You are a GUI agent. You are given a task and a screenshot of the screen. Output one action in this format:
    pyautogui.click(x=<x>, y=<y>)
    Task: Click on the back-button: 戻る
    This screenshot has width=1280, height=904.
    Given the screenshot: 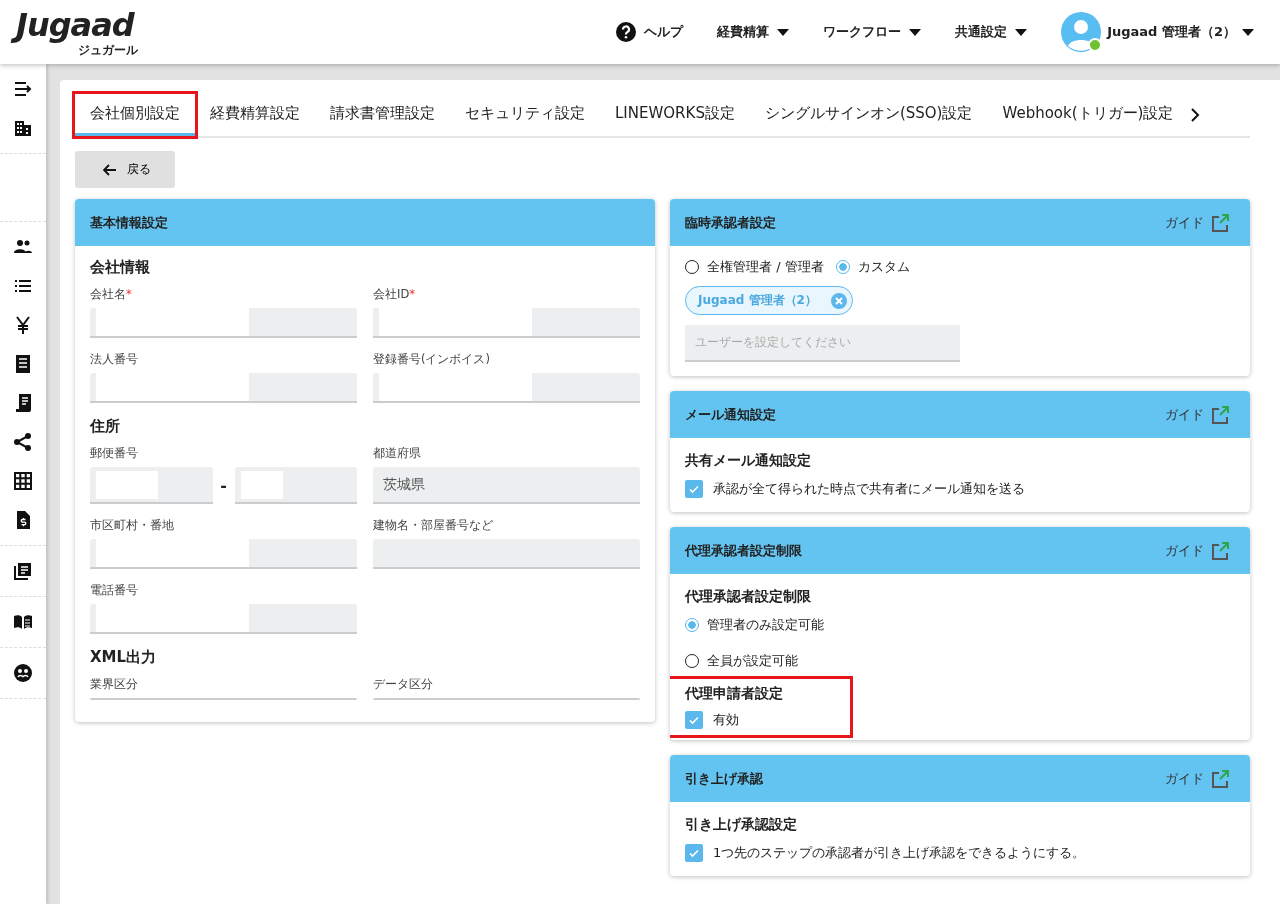 What is the action you would take?
    pyautogui.click(x=125, y=169)
    